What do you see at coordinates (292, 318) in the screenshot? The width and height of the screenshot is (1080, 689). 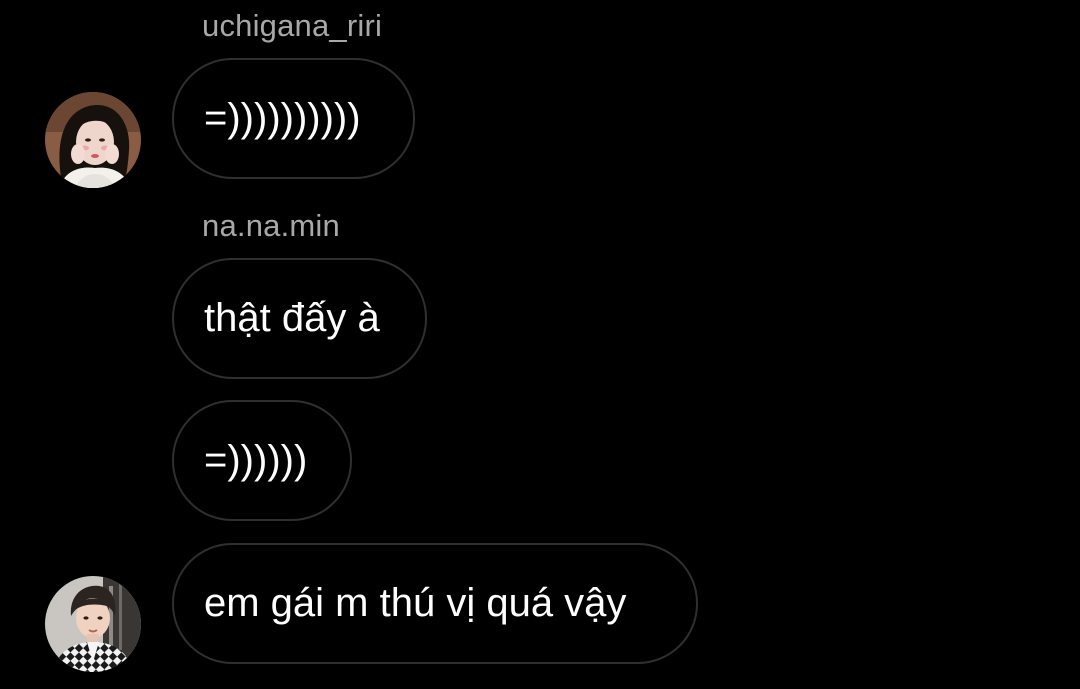 I see `message-text: thật đấy à` at bounding box center [292, 318].